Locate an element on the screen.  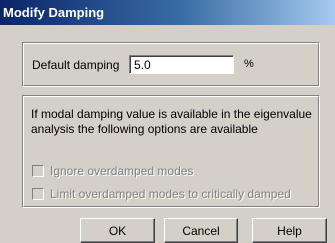
ignore-overdamped-checkbox is located at coordinates (38, 171).